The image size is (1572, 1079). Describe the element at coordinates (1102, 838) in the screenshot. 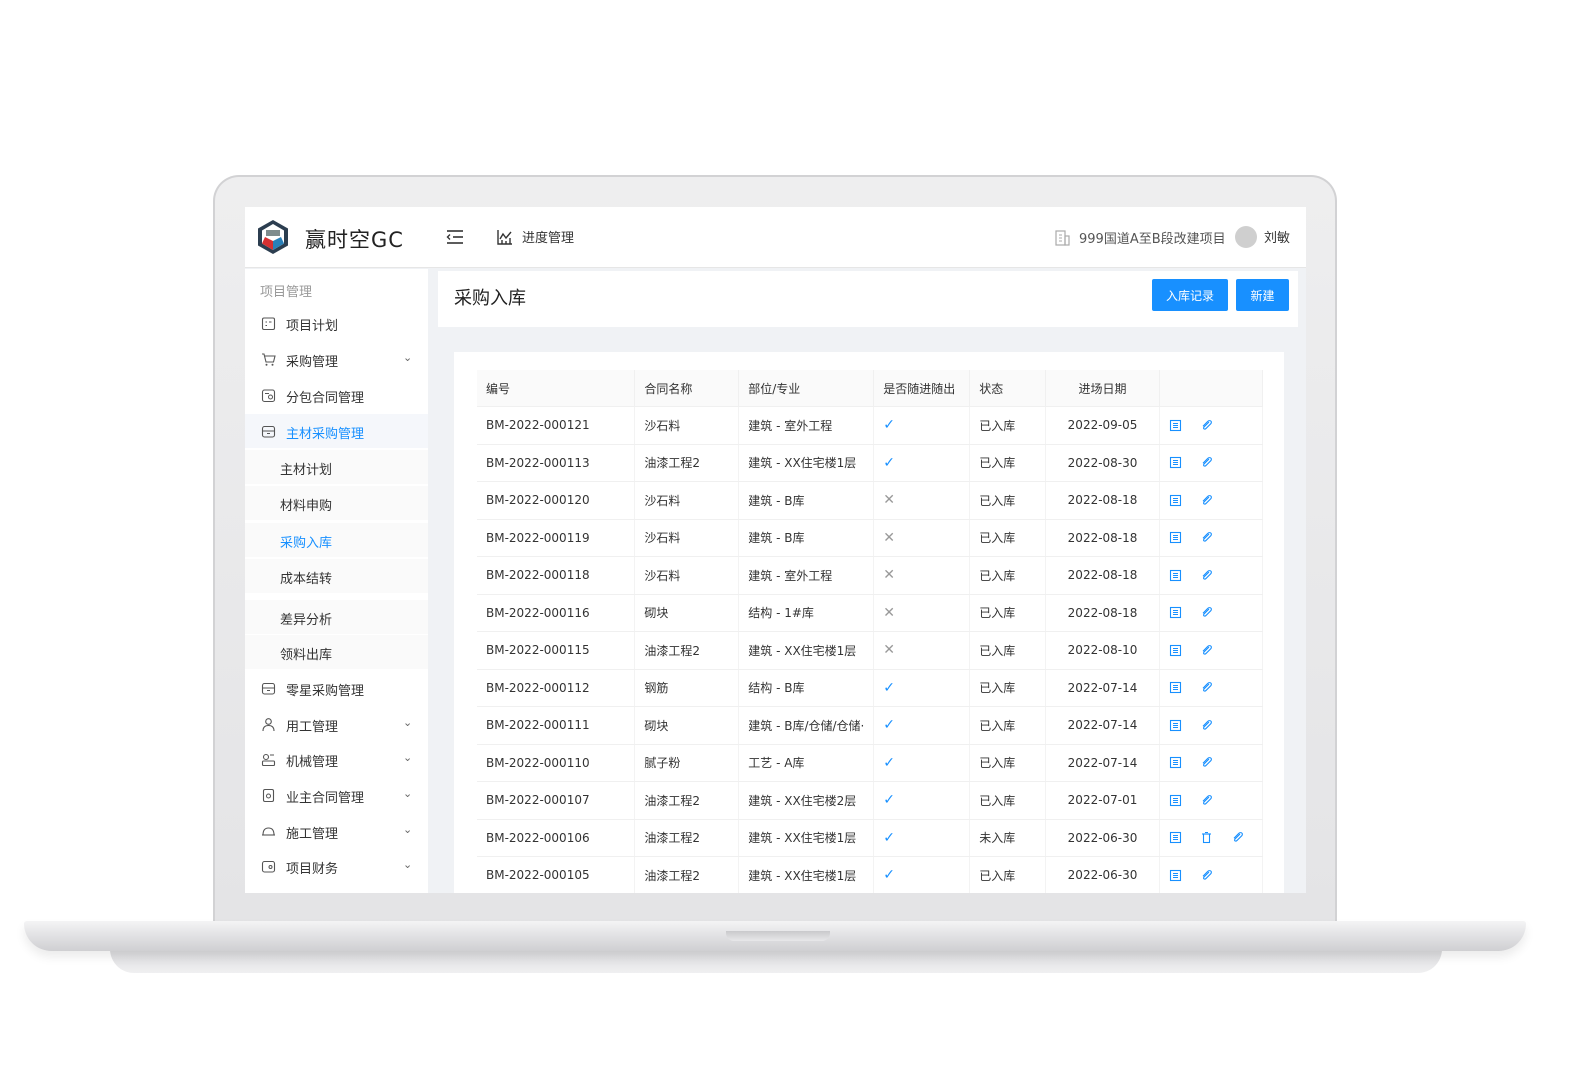

I see `cell-date: 2022-06-30` at that location.